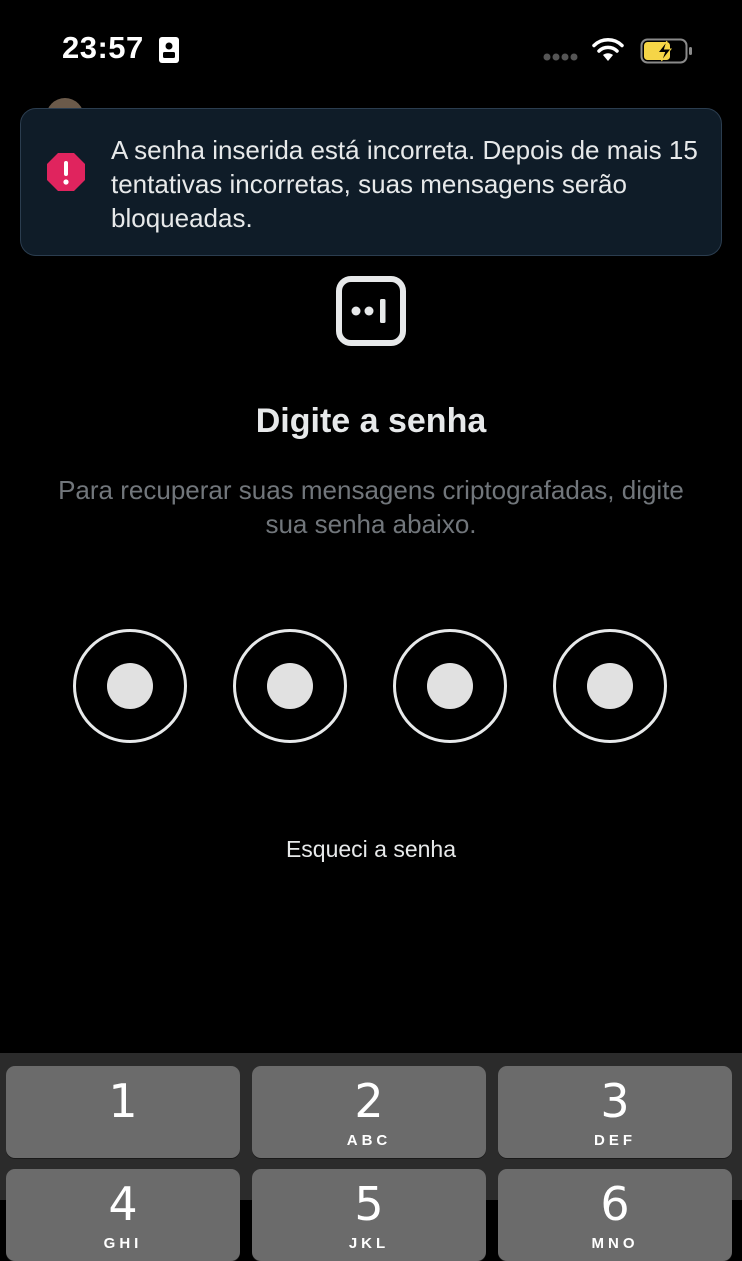 The image size is (742, 1261). What do you see at coordinates (169, 50) in the screenshot?
I see `id-card-icon` at bounding box center [169, 50].